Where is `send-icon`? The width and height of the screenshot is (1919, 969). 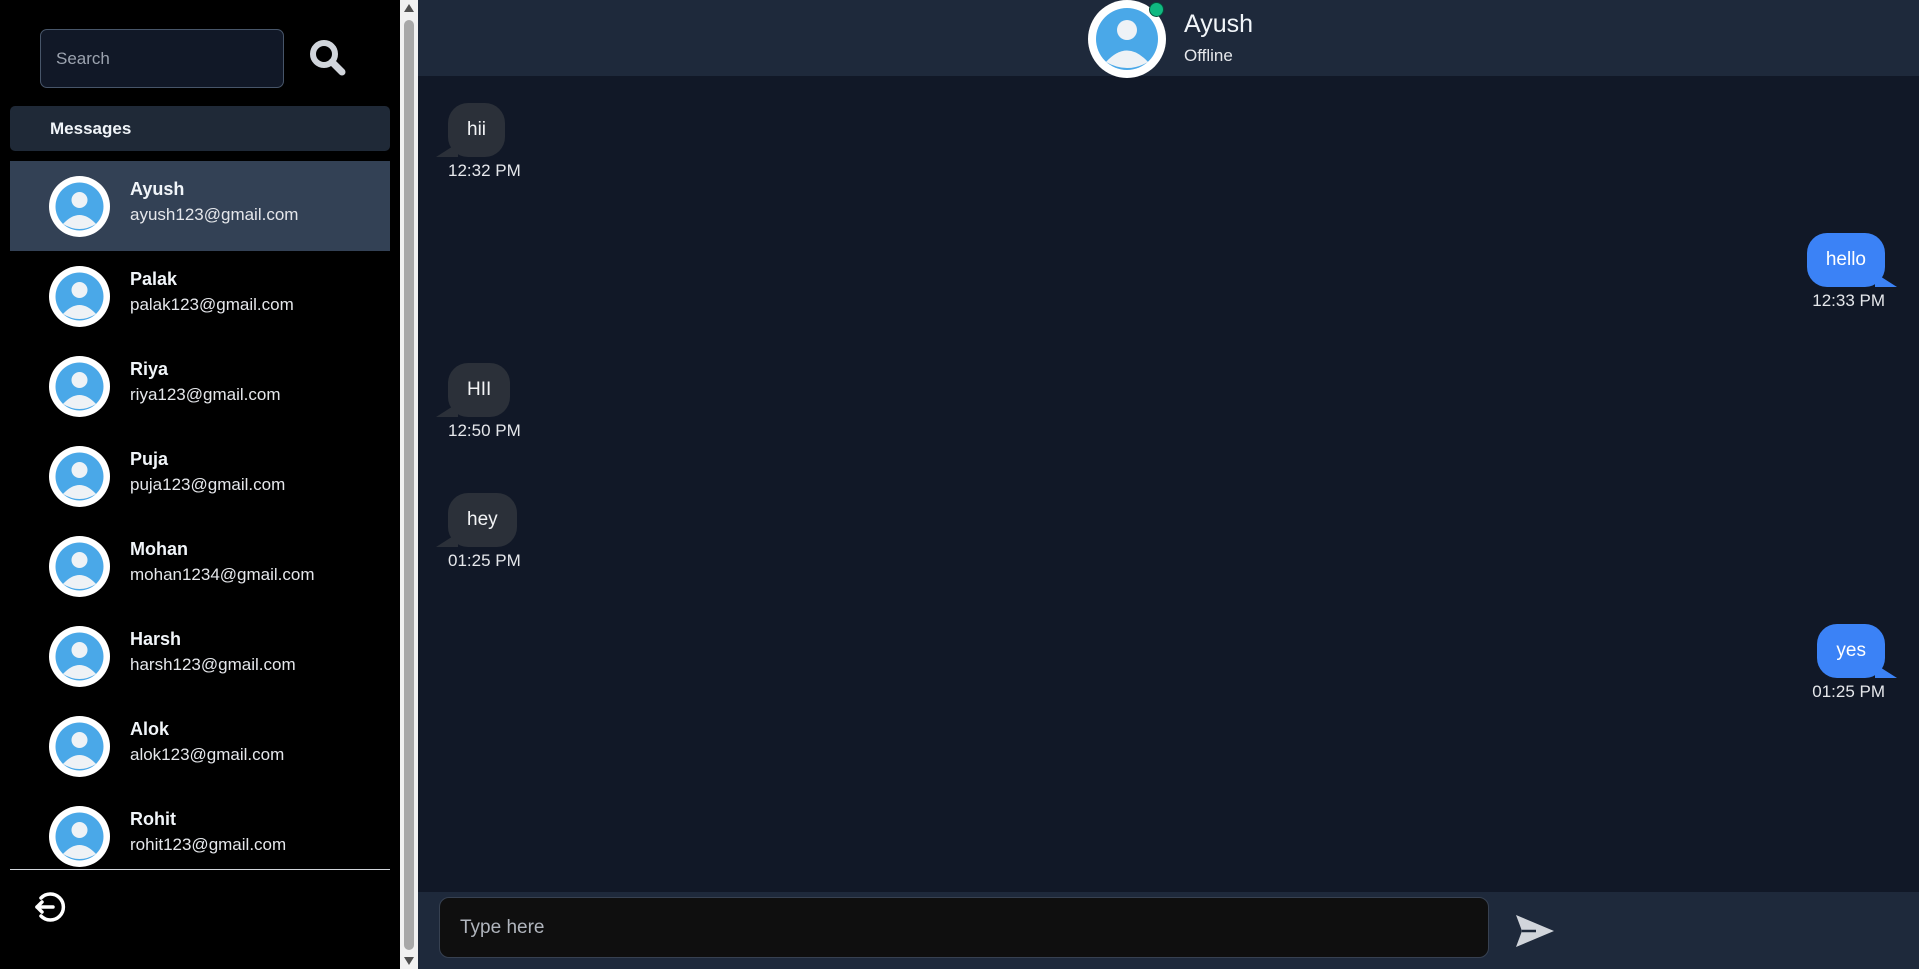 send-icon is located at coordinates (1535, 931).